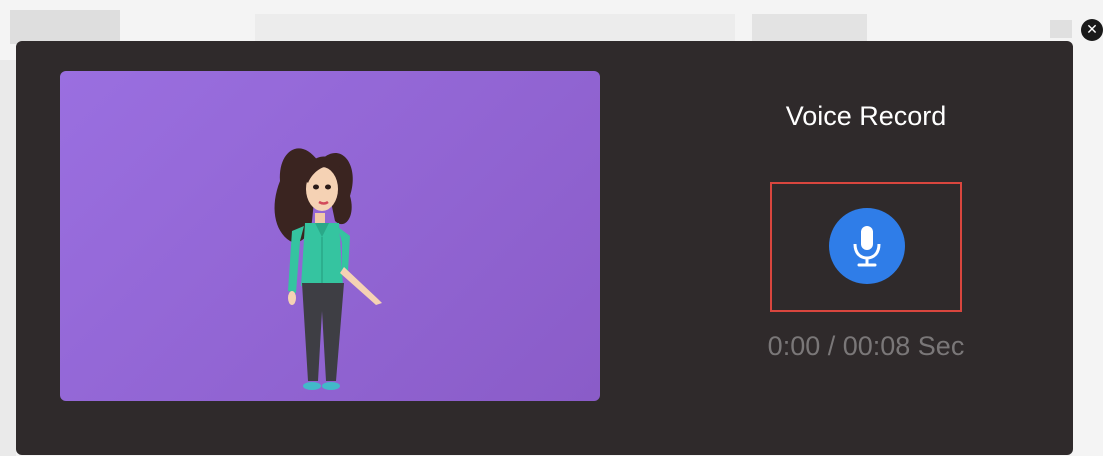 Image resolution: width=1103 pixels, height=456 pixels. Describe the element at coordinates (495, 28) in the screenshot. I see `background-toolbar-center` at that location.